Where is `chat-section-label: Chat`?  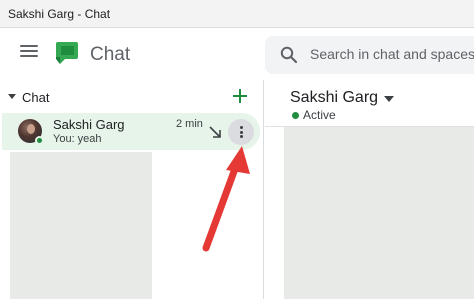
chat-section-label: Chat is located at coordinates (36, 97).